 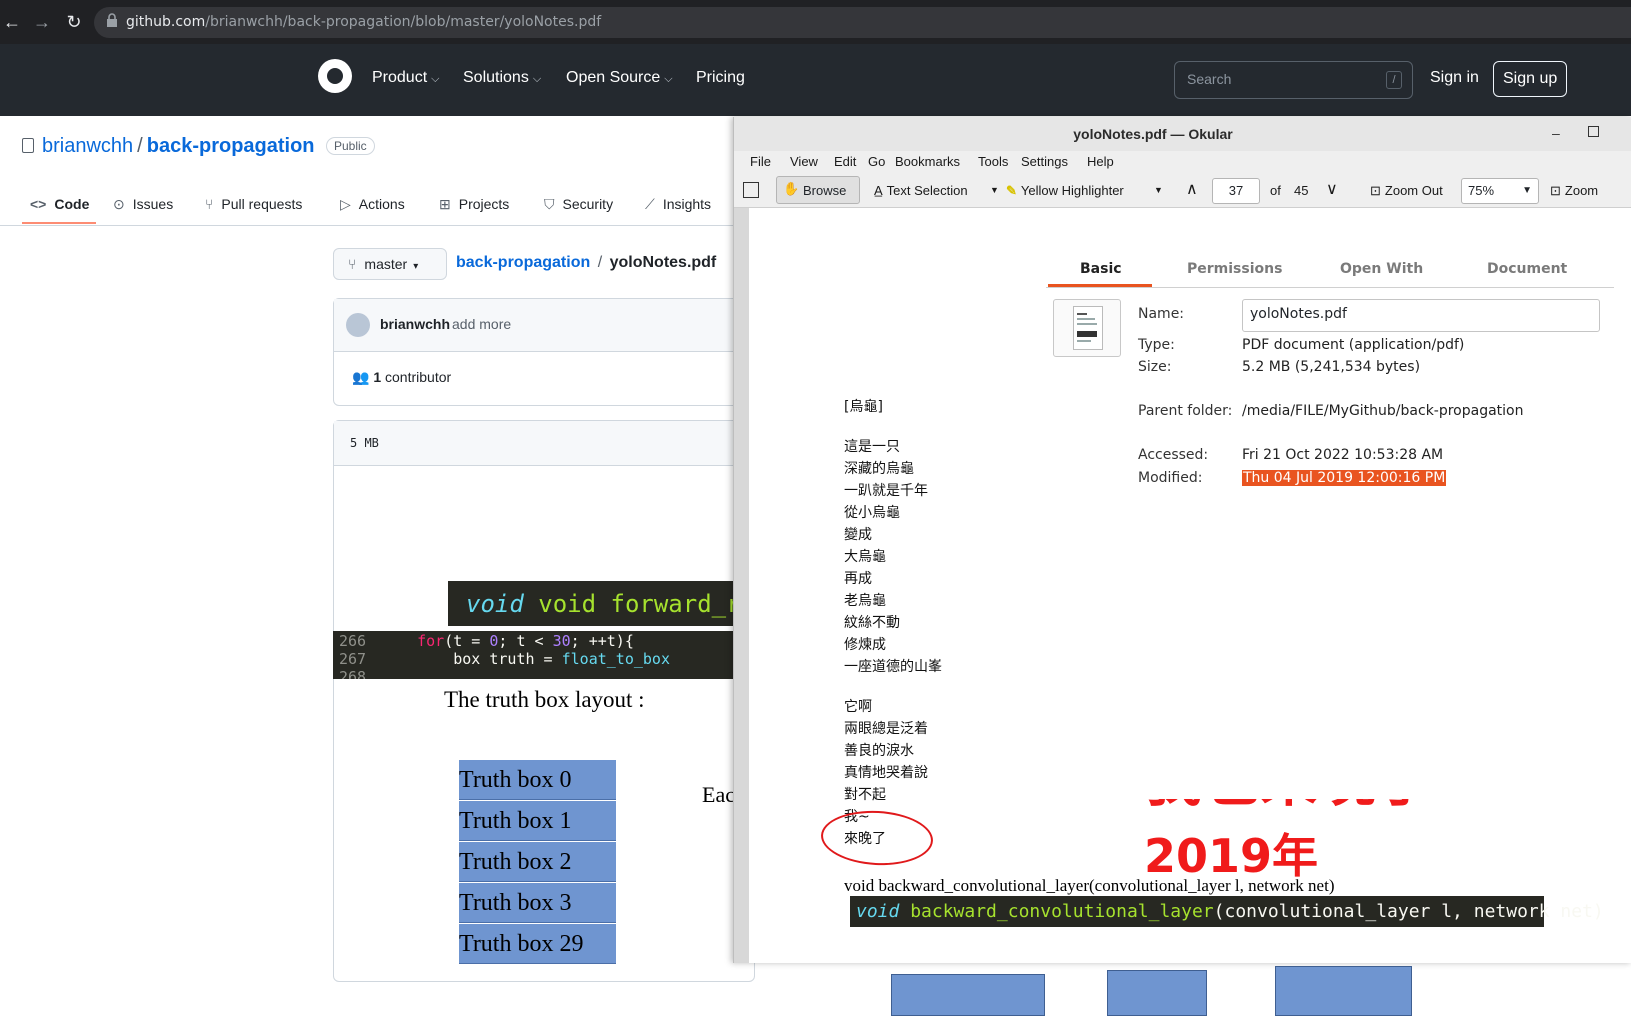 I want to click on line-number: 267, so click(x=353, y=659).